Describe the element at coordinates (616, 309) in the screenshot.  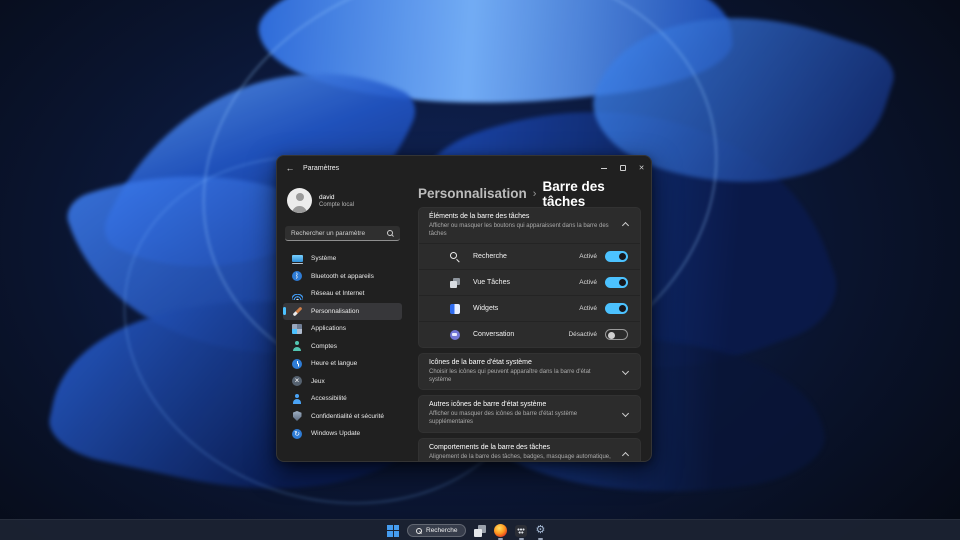
I see `toggle-widgets` at that location.